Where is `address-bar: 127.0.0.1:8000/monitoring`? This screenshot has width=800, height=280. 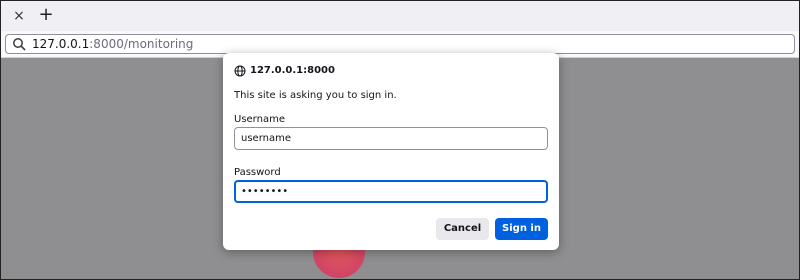 address-bar: 127.0.0.1:8000/monitoring is located at coordinates (400, 44).